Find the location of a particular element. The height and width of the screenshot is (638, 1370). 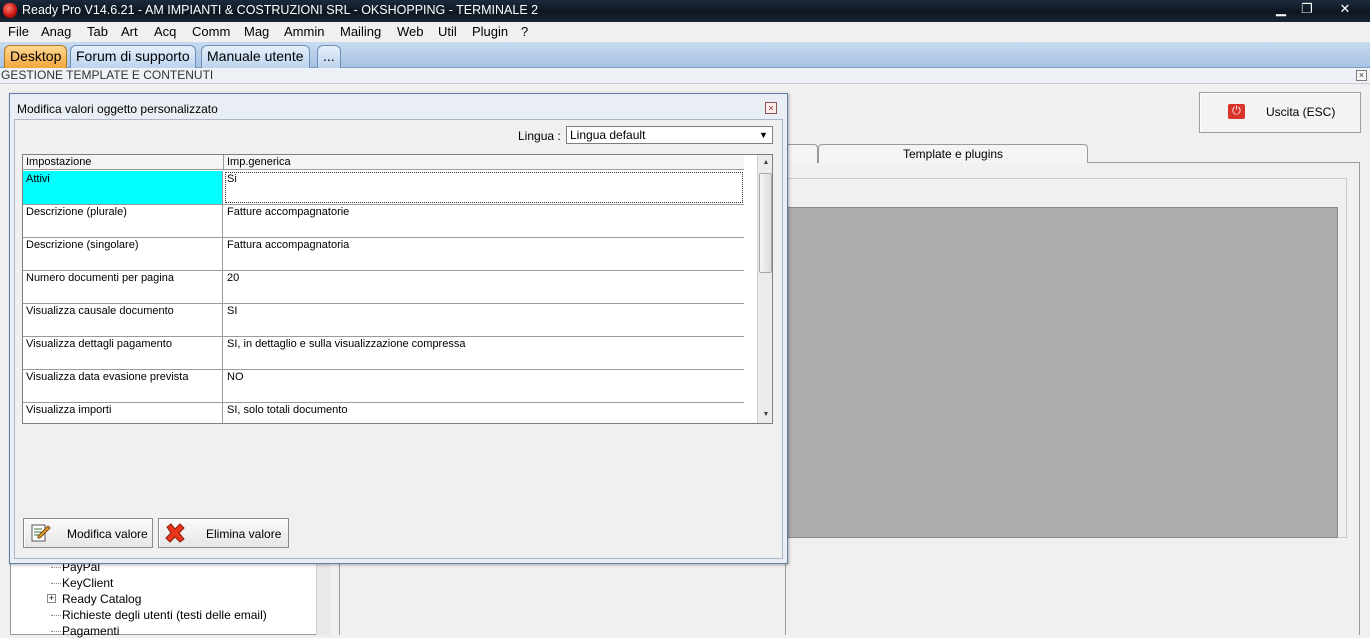

edit-value-button: Modifica valore is located at coordinates (88, 533).